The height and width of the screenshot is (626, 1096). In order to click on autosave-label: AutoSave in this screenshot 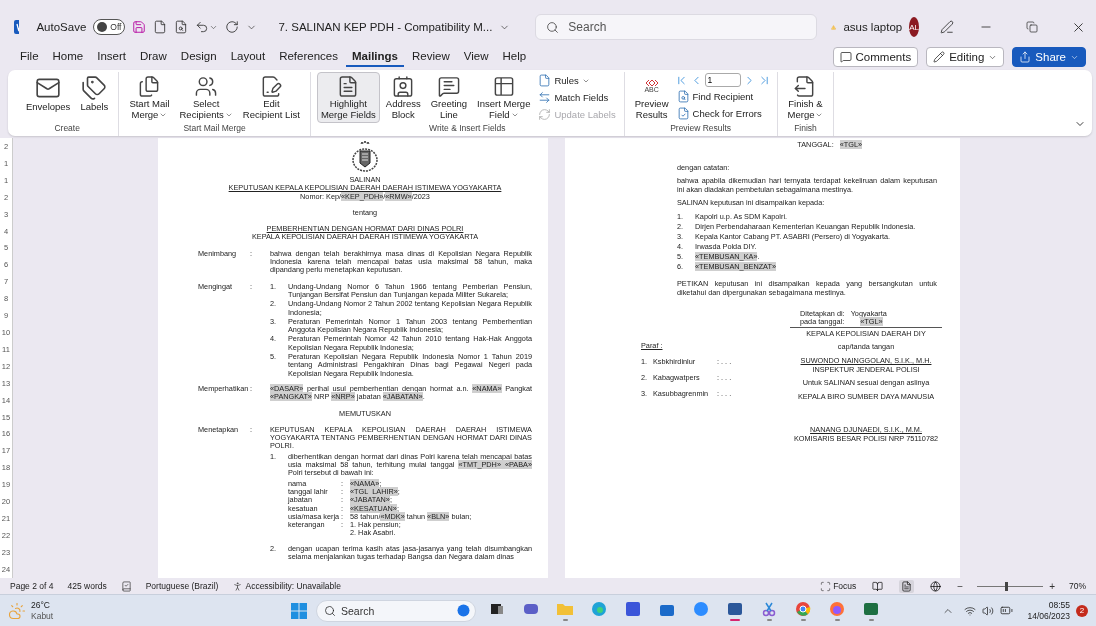, I will do `click(61, 27)`.